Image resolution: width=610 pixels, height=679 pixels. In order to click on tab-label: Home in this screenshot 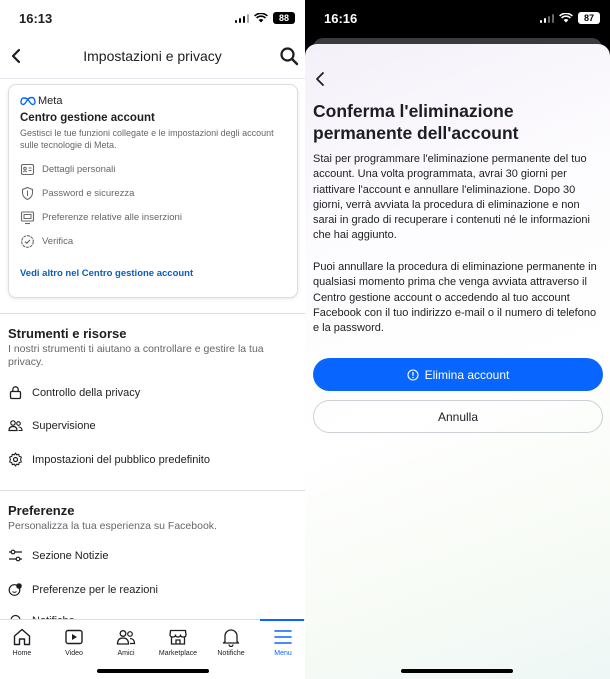, I will do `click(22, 653)`.